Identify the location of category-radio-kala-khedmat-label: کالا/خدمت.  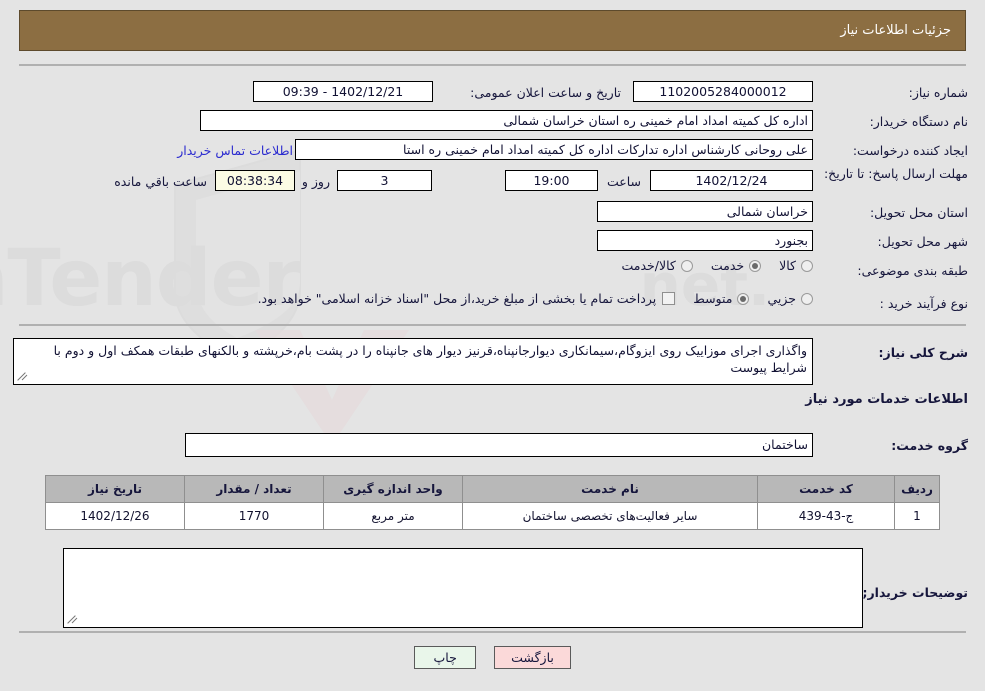
(648, 265).